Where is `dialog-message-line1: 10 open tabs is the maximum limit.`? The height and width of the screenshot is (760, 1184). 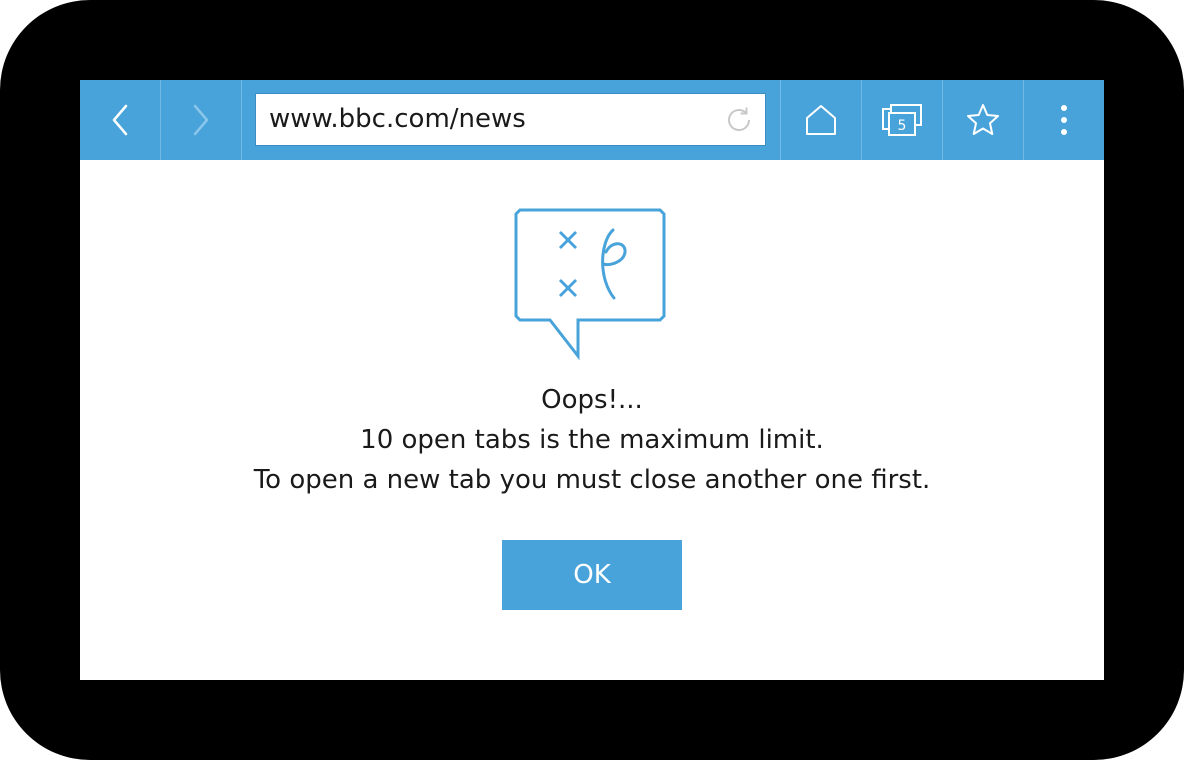 dialog-message-line1: 10 open tabs is the maximum limit. is located at coordinates (592, 440).